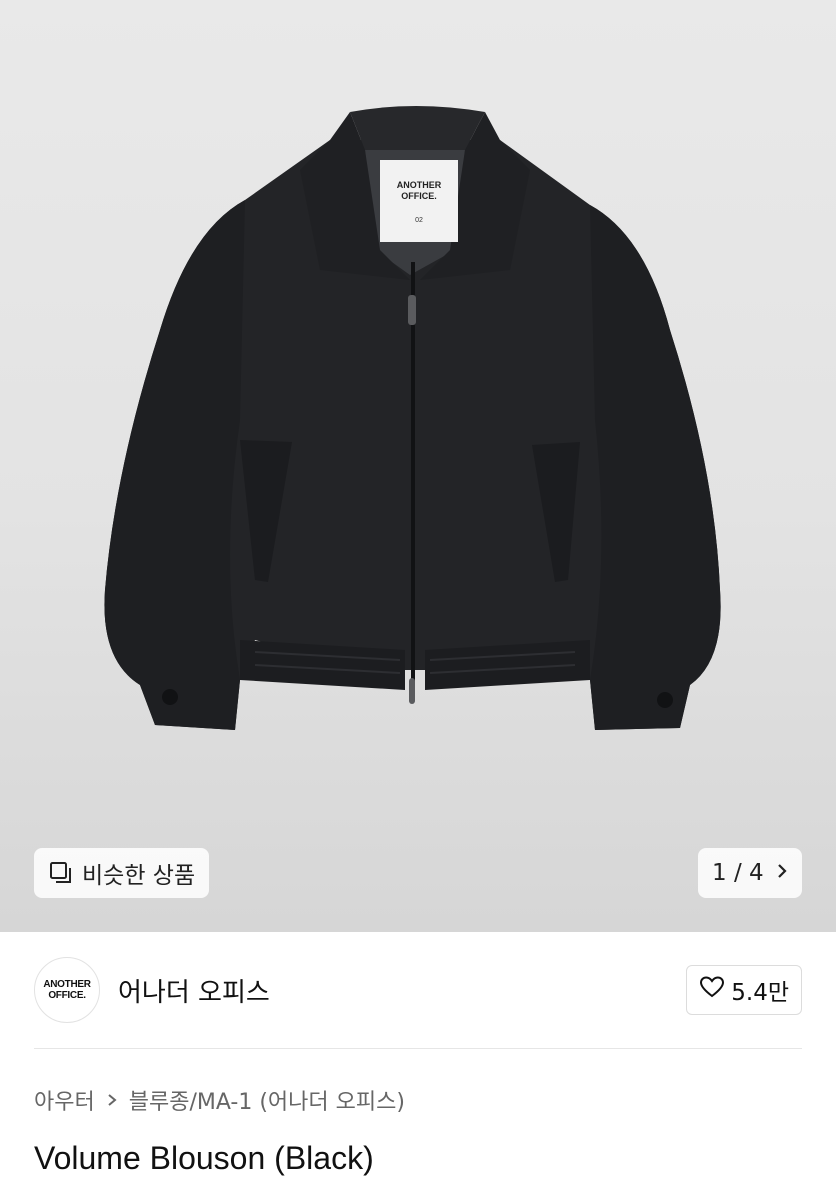  I want to click on neck-tag-size: 02, so click(419, 220).